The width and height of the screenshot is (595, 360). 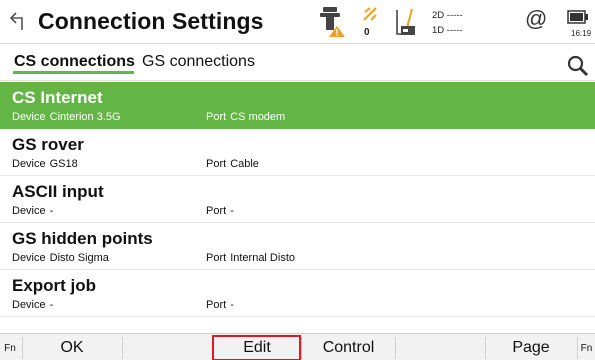 What do you see at coordinates (79, 258) in the screenshot?
I see `device-value: Disto Sigma` at bounding box center [79, 258].